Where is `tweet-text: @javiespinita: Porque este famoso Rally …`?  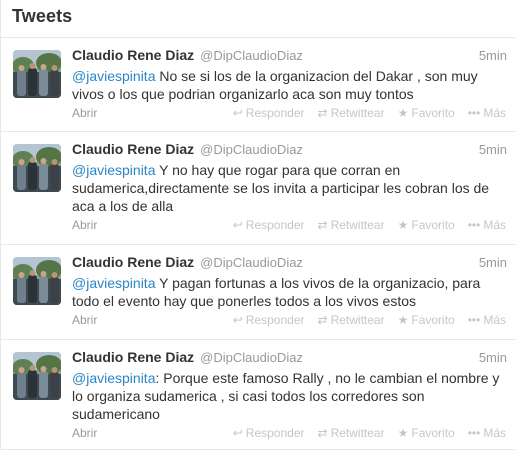 tweet-text: @javiespinita: Porque este famoso Rally … is located at coordinates (290, 396).